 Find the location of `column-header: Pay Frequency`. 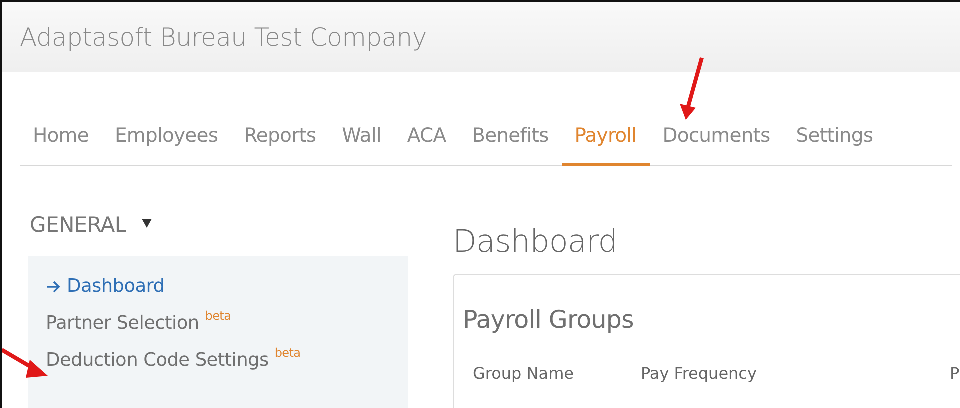

column-header: Pay Frequency is located at coordinates (699, 373).